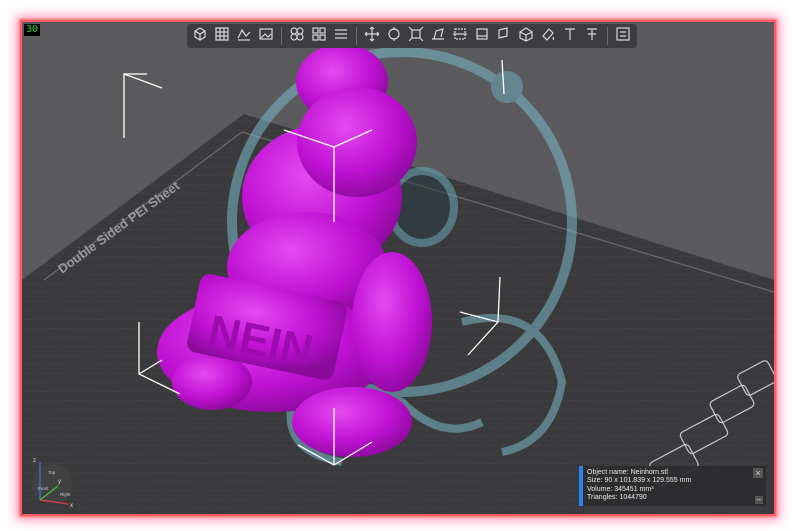  I want to click on image-icon, so click(266, 36).